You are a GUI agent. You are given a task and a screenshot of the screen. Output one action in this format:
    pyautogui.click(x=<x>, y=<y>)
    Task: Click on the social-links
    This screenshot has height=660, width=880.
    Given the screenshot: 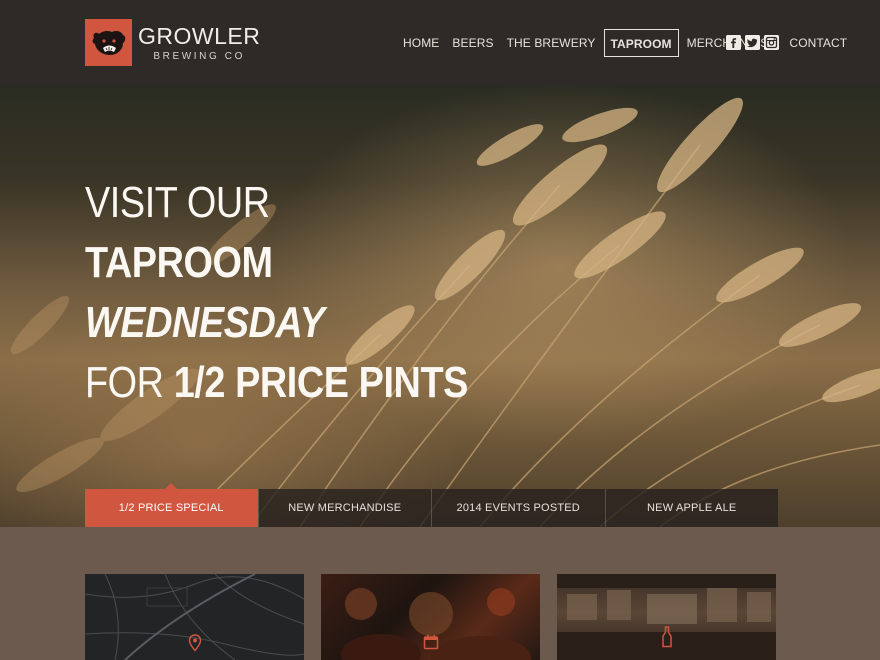 What is the action you would take?
    pyautogui.click(x=752, y=42)
    